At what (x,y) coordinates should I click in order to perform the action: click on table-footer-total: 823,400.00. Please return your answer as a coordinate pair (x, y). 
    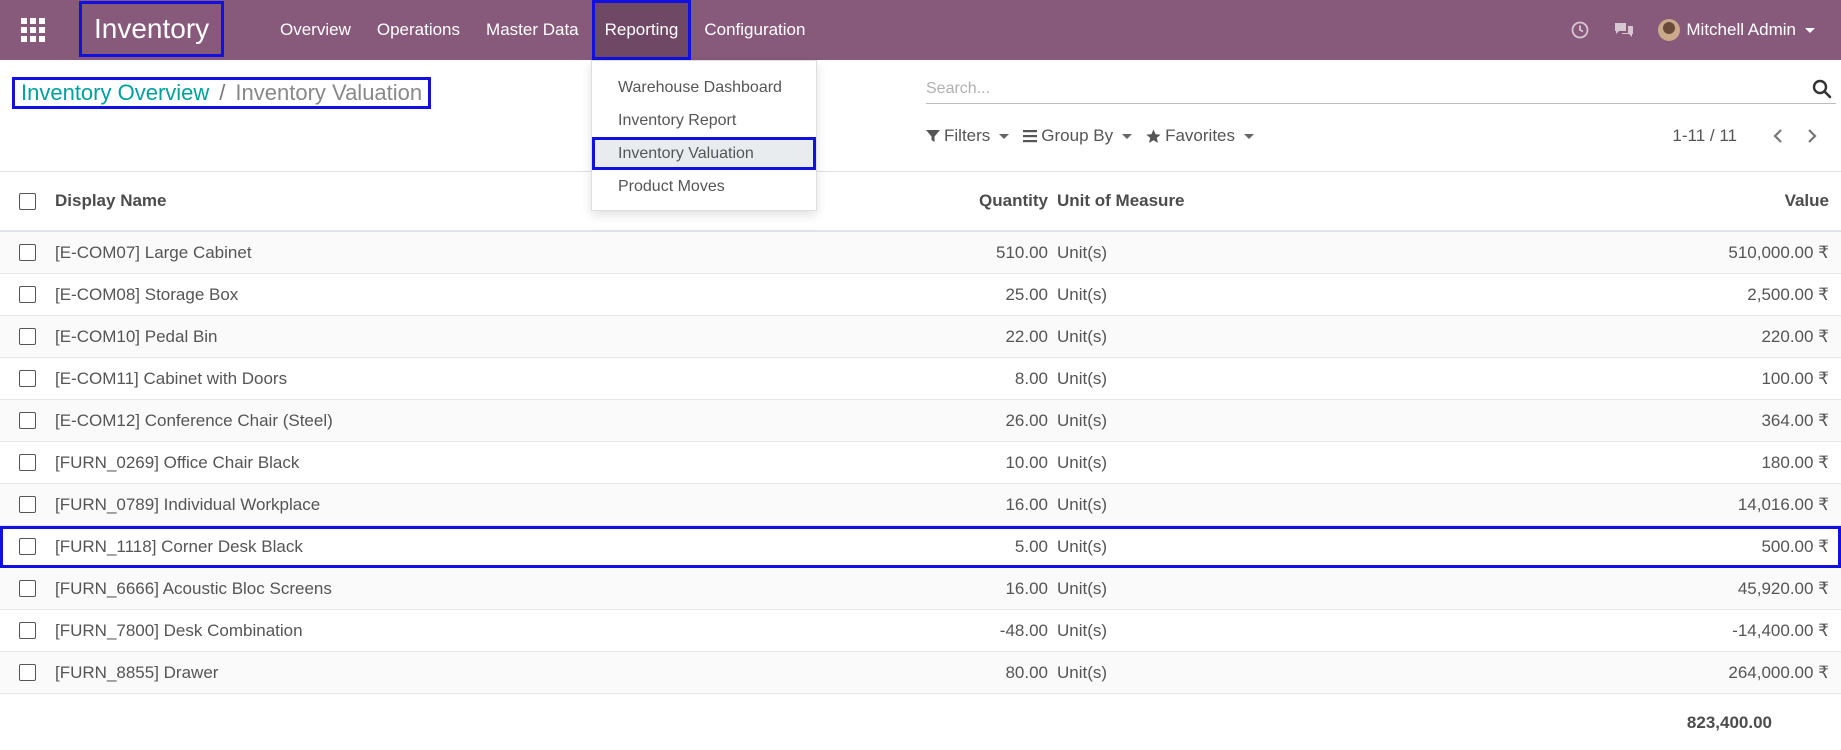
    Looking at the image, I should click on (920, 723).